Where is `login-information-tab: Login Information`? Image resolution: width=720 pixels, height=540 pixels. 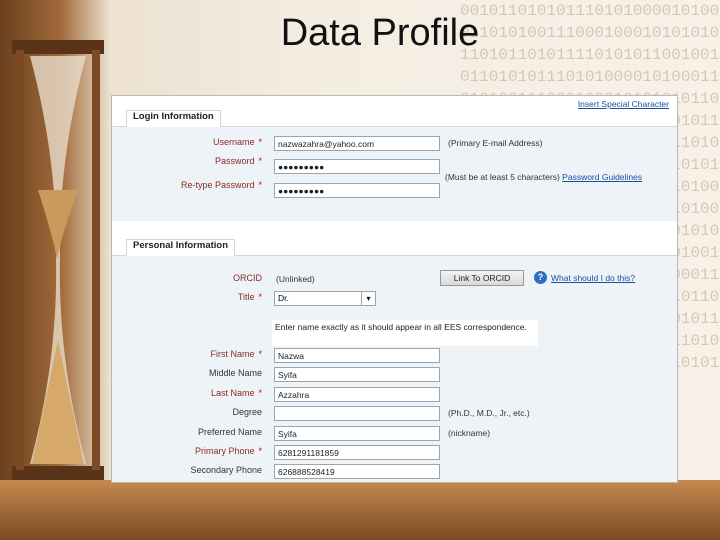 login-information-tab: Login Information is located at coordinates (173, 119).